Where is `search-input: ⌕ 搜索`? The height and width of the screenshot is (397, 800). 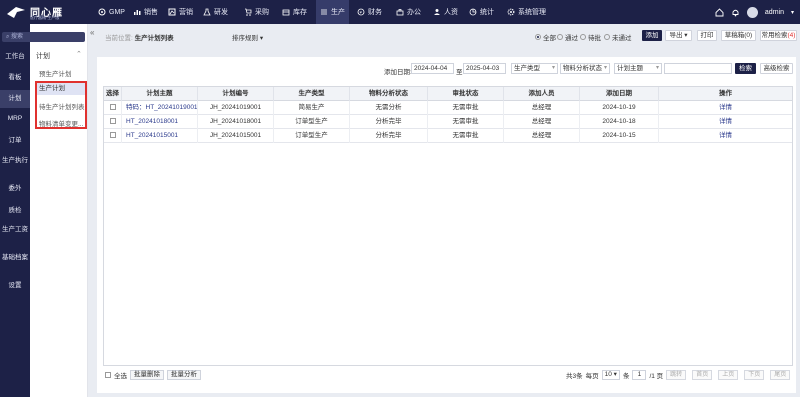
search-input: ⌕ 搜索 is located at coordinates (43, 37).